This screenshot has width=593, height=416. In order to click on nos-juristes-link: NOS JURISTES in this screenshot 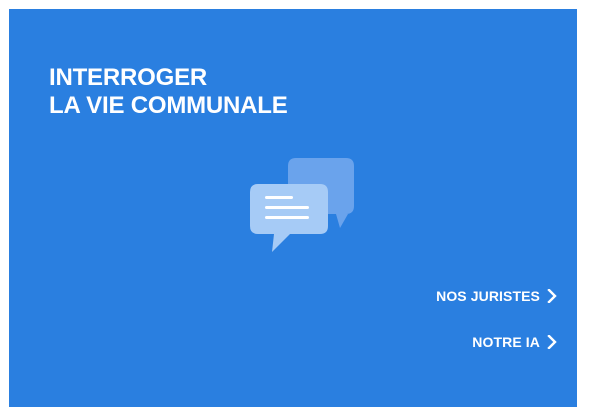, I will do `click(496, 296)`.